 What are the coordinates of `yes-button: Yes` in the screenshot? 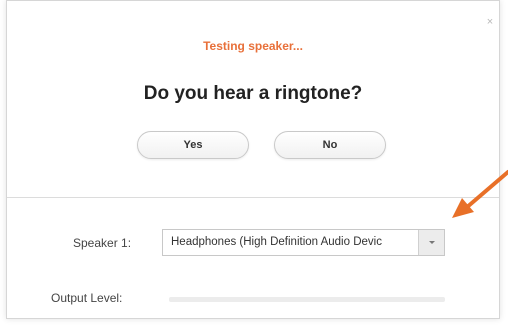 It's located at (193, 145).